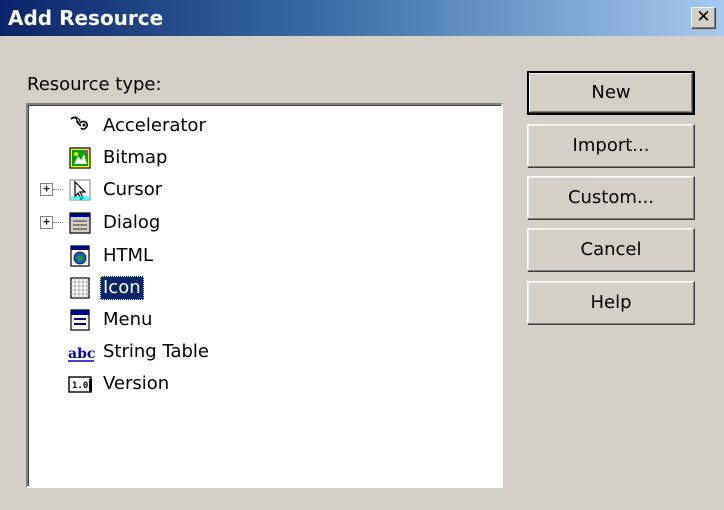 The width and height of the screenshot is (724, 510). Describe the element at coordinates (263, 352) in the screenshot. I see `tree-item-string-table: abc String Table` at that location.